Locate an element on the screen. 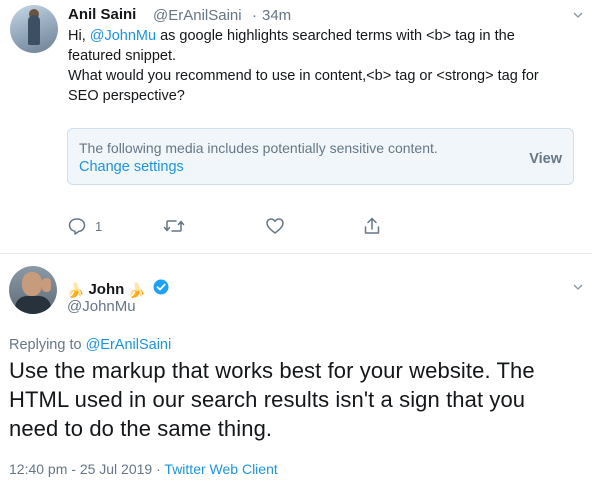 The image size is (592, 490). reply-button: 1 is located at coordinates (84, 226).